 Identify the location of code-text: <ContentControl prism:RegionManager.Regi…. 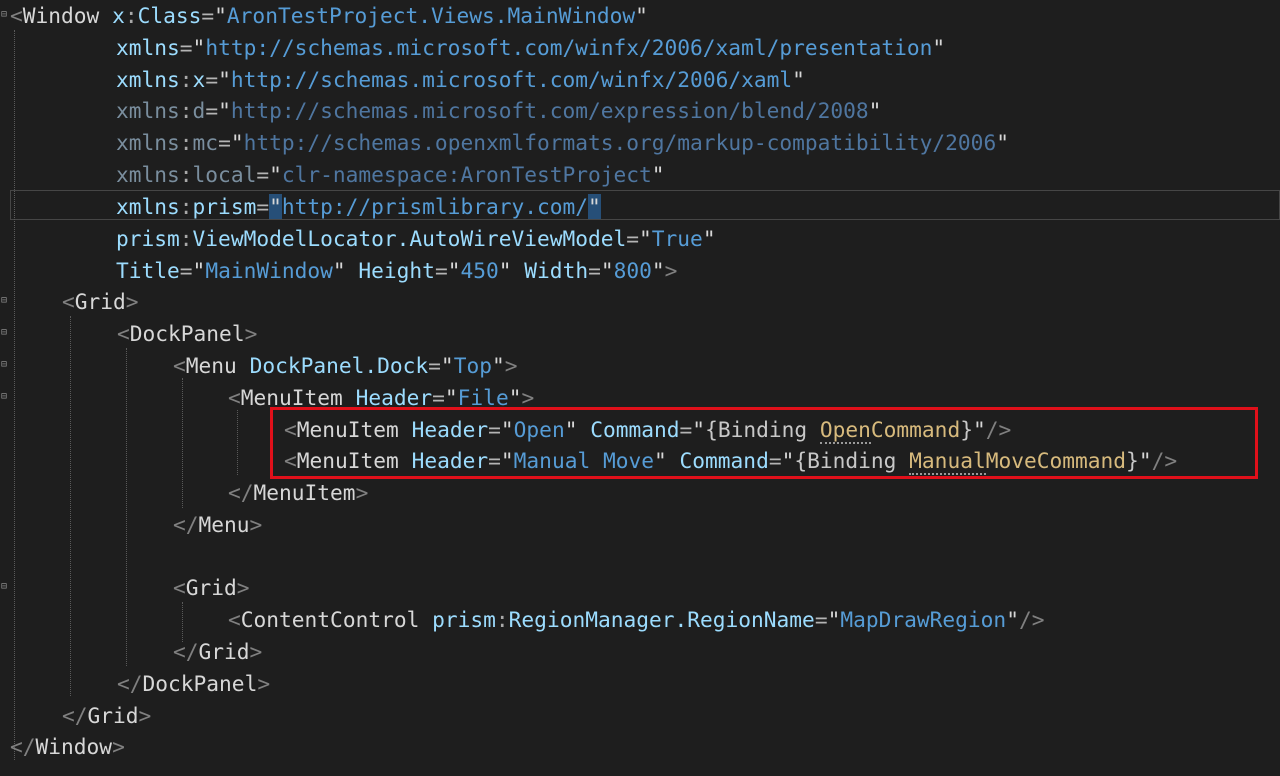
(636, 619).